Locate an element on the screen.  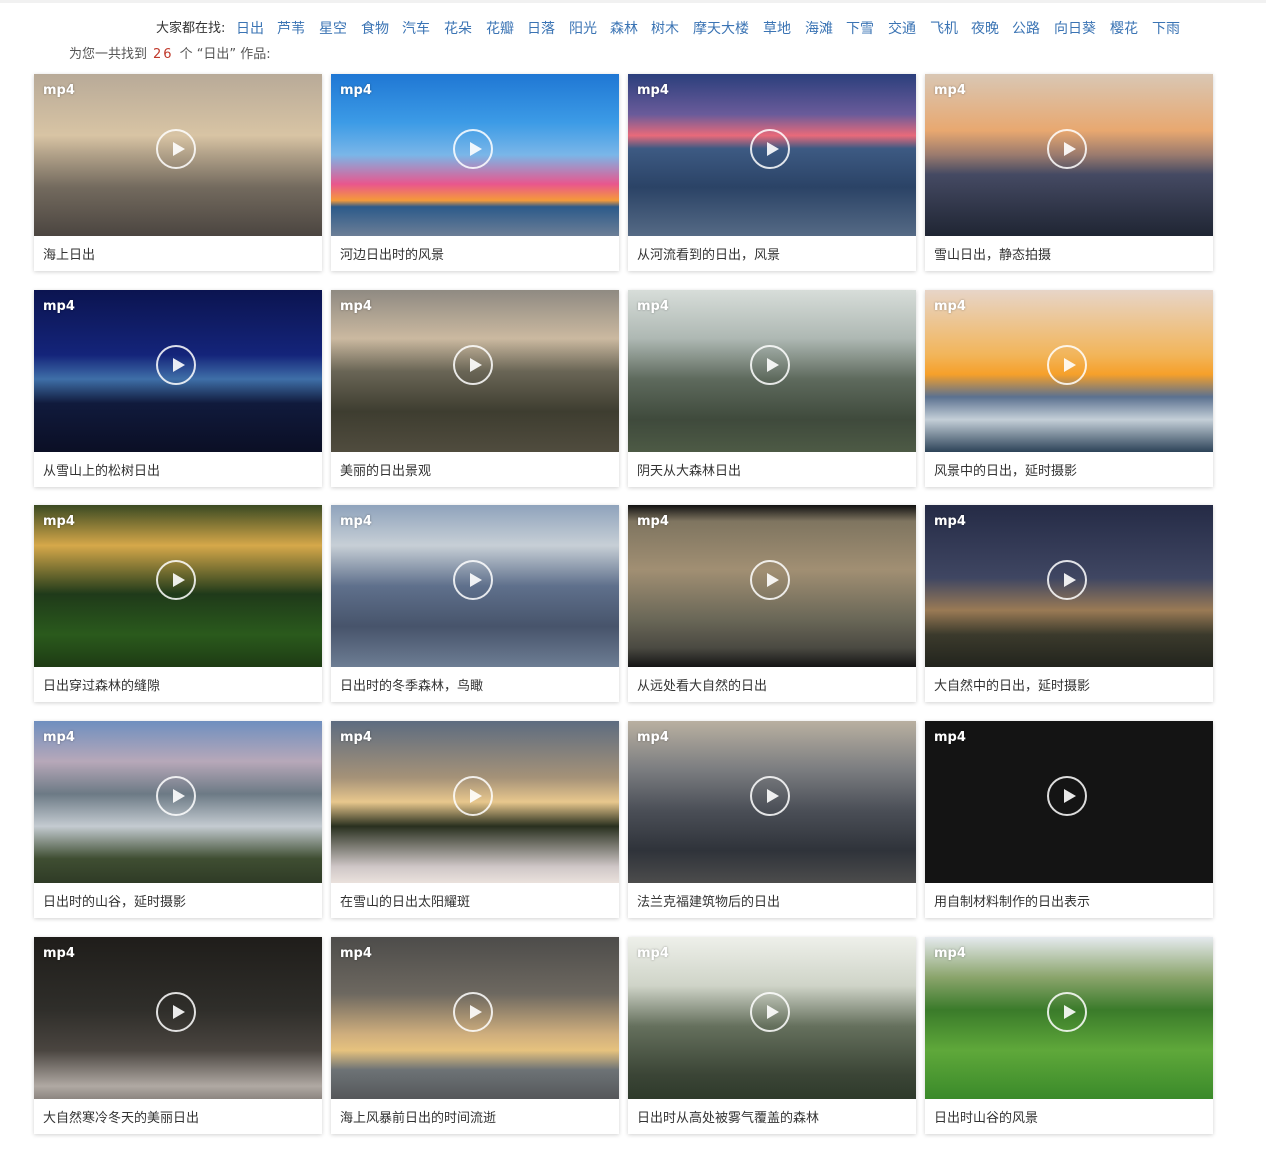
video-card: mp4 美丽的日出景观 is located at coordinates (475, 388).